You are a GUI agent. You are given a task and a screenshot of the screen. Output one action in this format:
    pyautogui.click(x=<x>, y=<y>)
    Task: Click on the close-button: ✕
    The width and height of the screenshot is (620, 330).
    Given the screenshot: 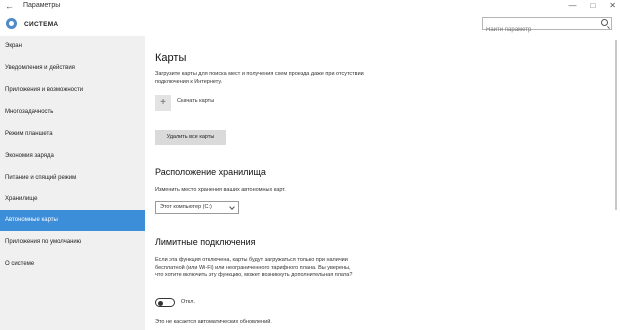 What is the action you would take?
    pyautogui.click(x=612, y=6)
    